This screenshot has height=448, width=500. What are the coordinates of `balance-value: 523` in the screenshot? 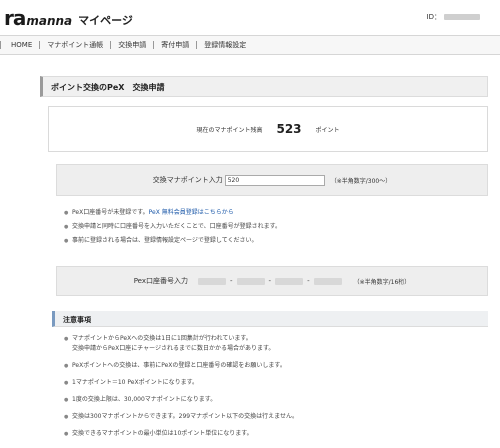 It's located at (289, 129).